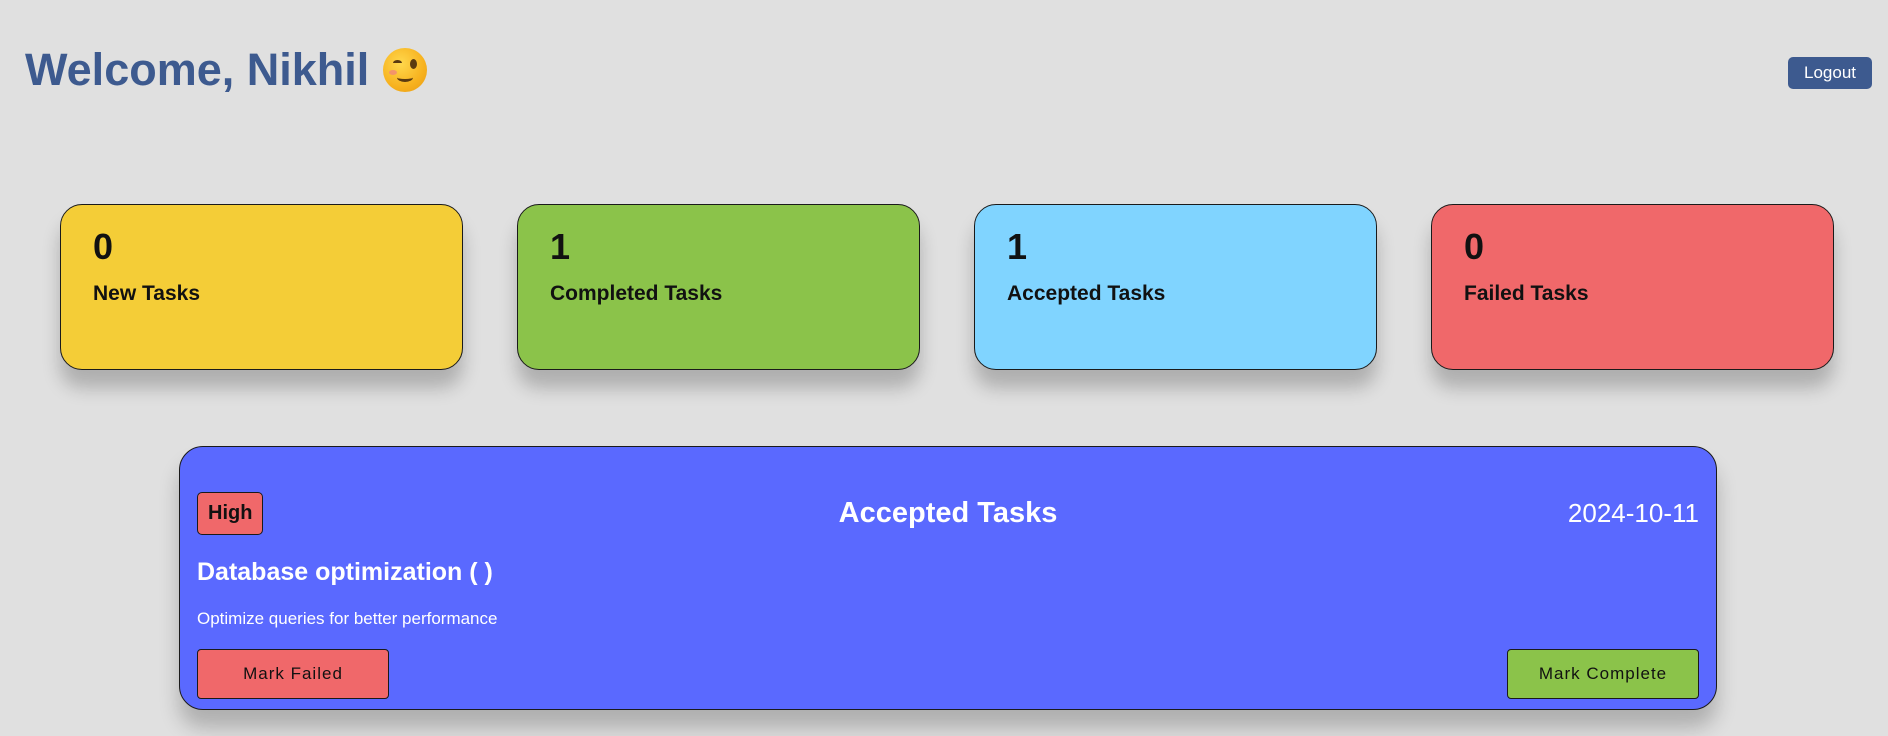 The width and height of the screenshot is (1888, 736). I want to click on winking-face-icon, so click(405, 70).